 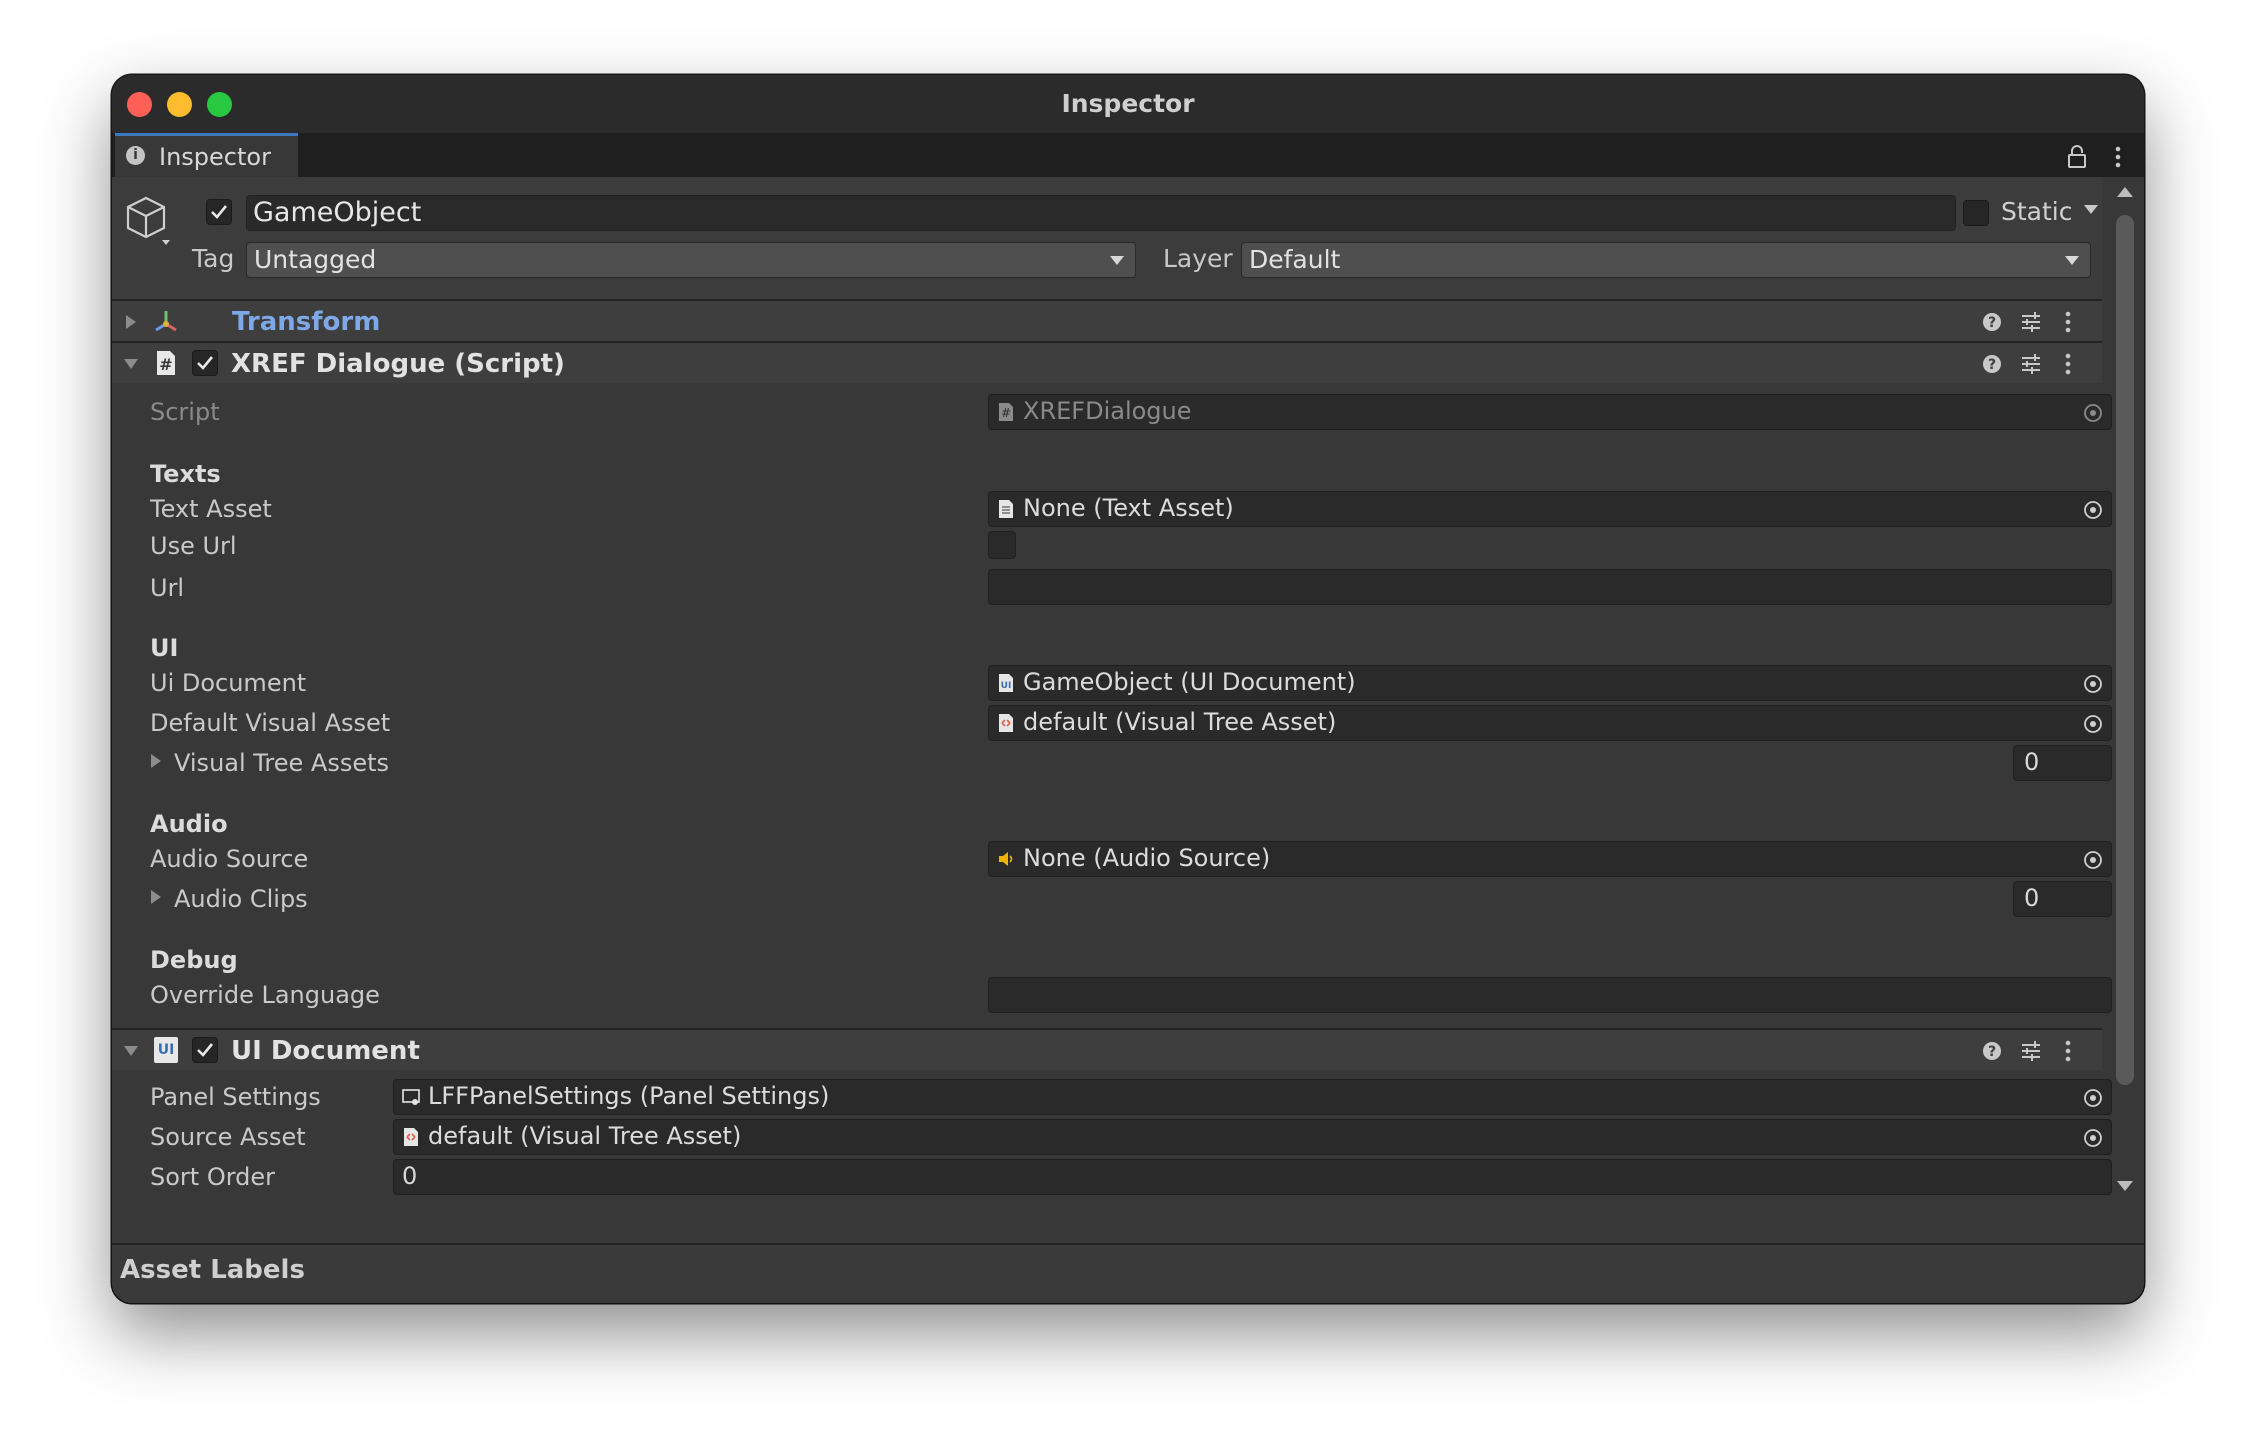 What do you see at coordinates (270, 723) in the screenshot?
I see `default-visual-asset-label: Default Visual Asset` at bounding box center [270, 723].